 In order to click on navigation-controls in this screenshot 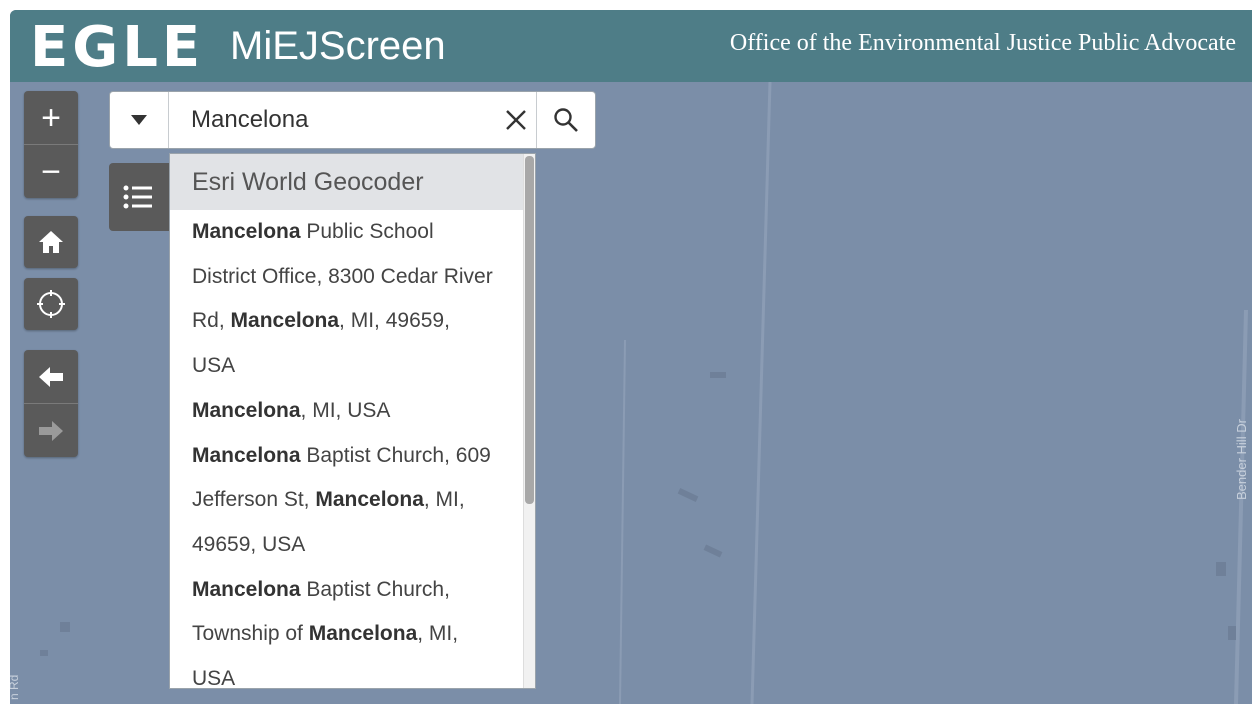, I will do `click(51, 403)`.